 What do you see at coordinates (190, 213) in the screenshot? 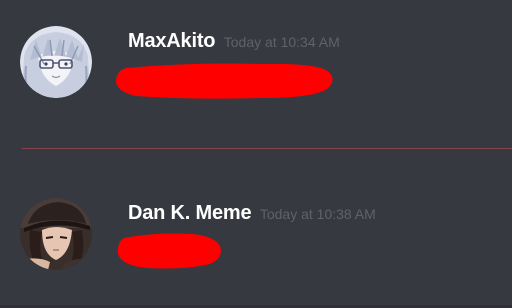
I see `username: Dan K. Meme` at bounding box center [190, 213].